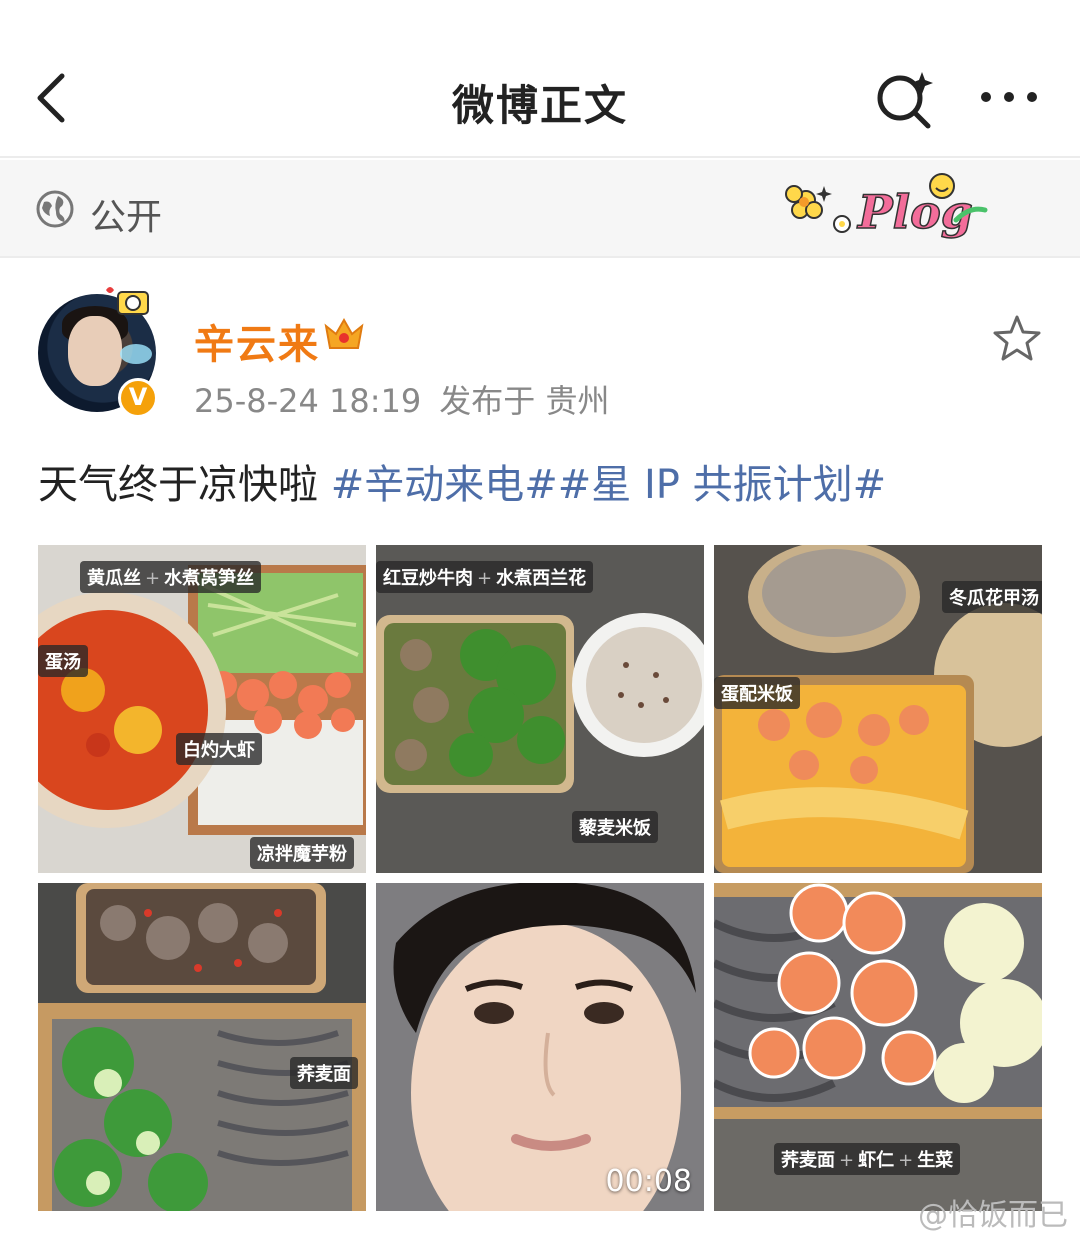  I want to click on verified-badge-icon: V, so click(138, 398).